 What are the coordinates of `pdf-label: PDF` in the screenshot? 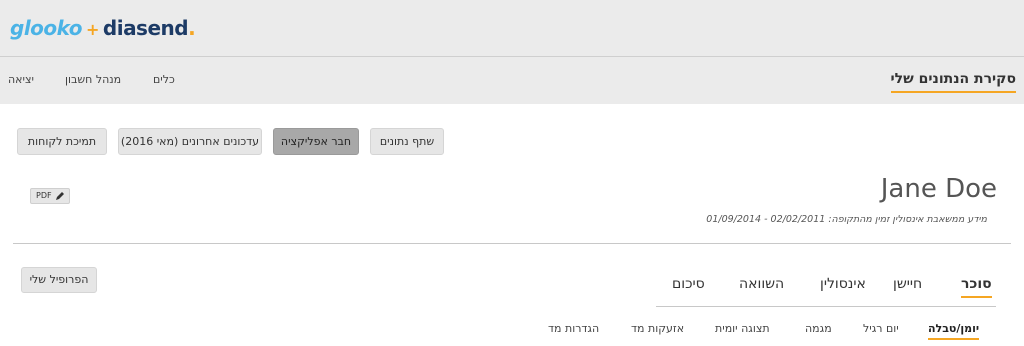 It's located at (44, 195).